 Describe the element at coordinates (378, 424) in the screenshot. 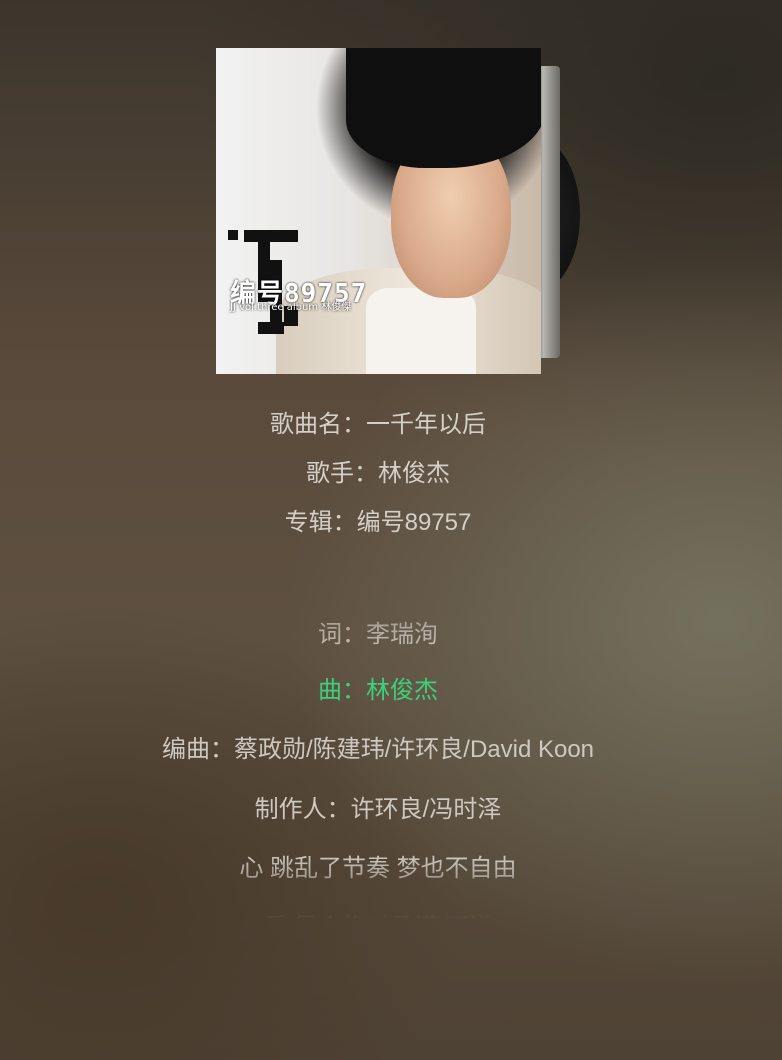

I see `song-title: 歌曲名：一千年以后` at that location.